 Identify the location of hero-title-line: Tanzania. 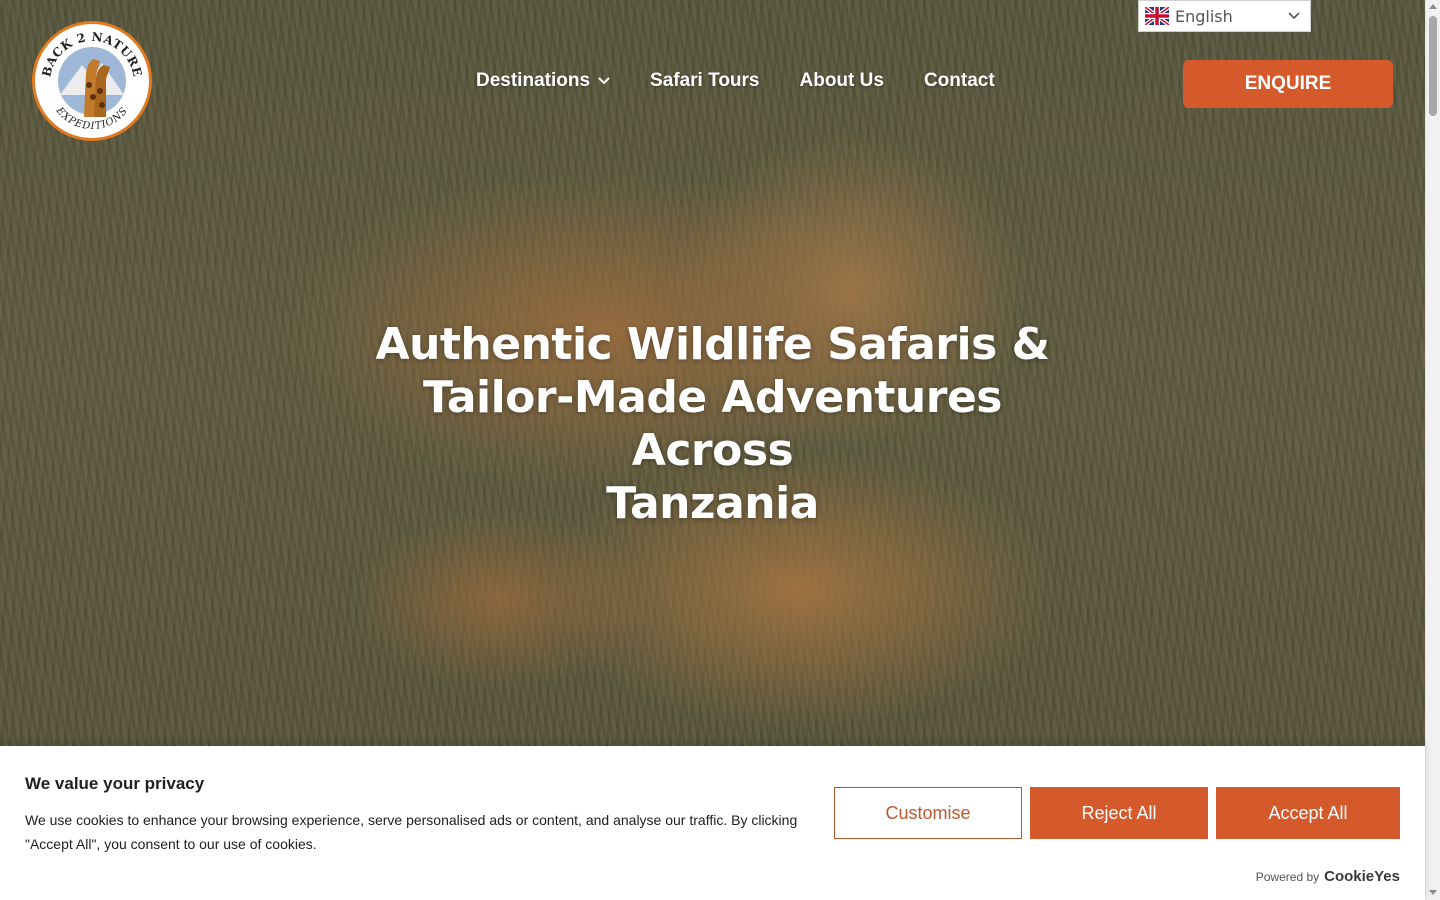
(712, 503).